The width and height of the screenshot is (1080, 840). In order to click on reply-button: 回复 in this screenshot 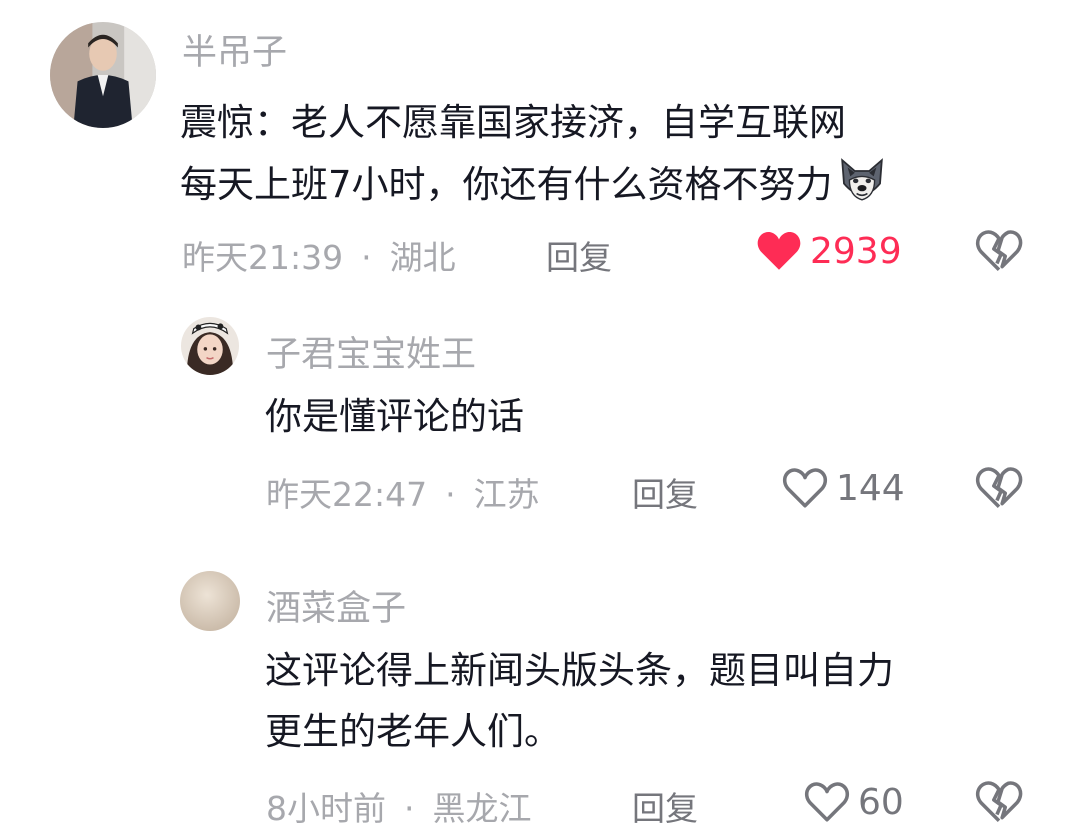, I will do `click(665, 806)`.